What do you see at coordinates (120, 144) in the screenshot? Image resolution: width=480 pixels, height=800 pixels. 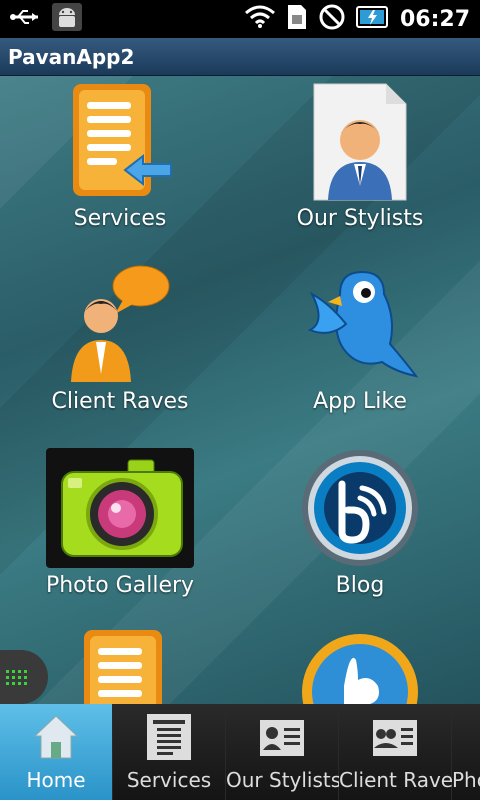 I see `document-arrow-icon` at bounding box center [120, 144].